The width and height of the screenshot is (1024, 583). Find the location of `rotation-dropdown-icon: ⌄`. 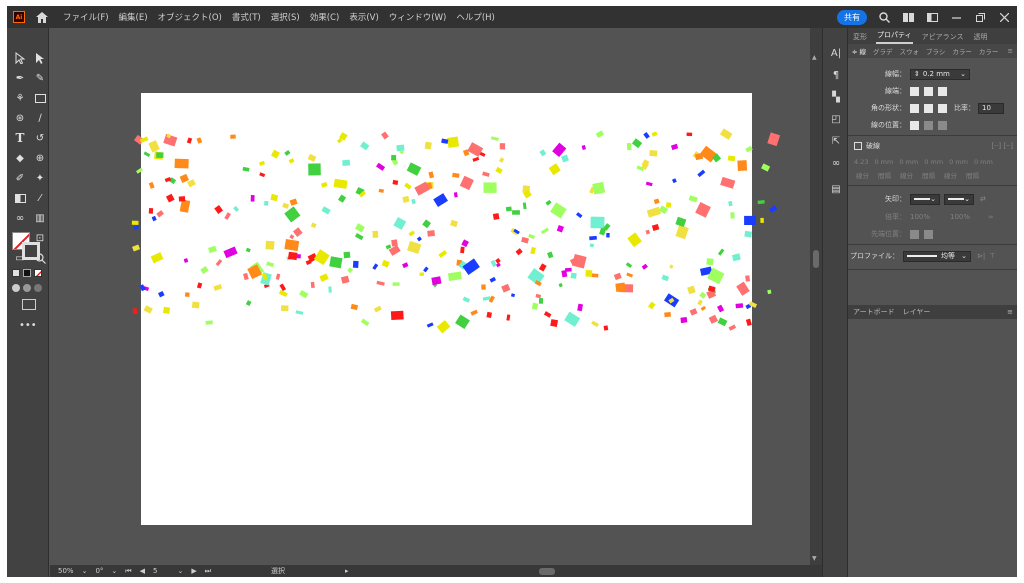

rotation-dropdown-icon: ⌄ is located at coordinates (114, 571).